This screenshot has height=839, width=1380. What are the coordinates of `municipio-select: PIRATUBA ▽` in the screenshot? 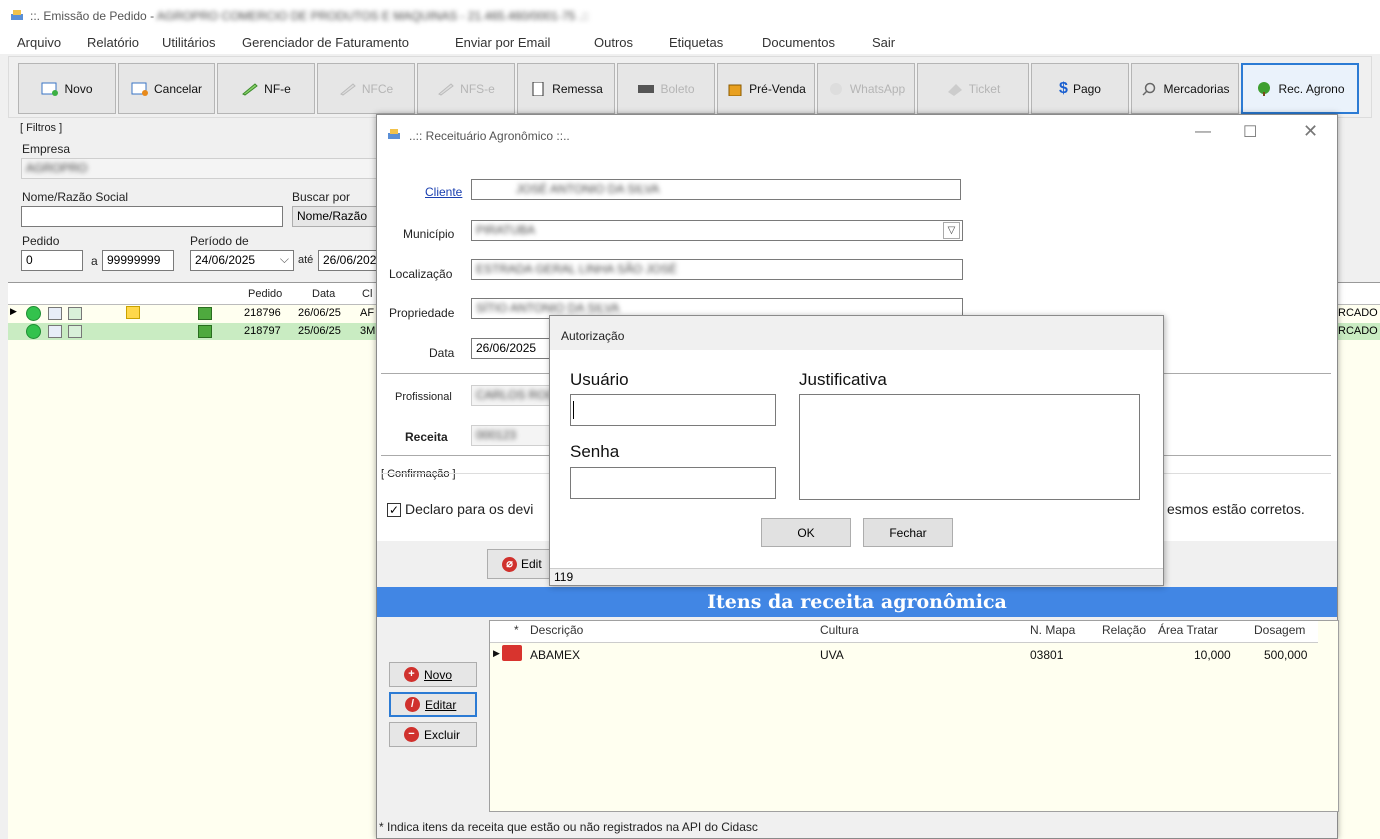 It's located at (717, 230).